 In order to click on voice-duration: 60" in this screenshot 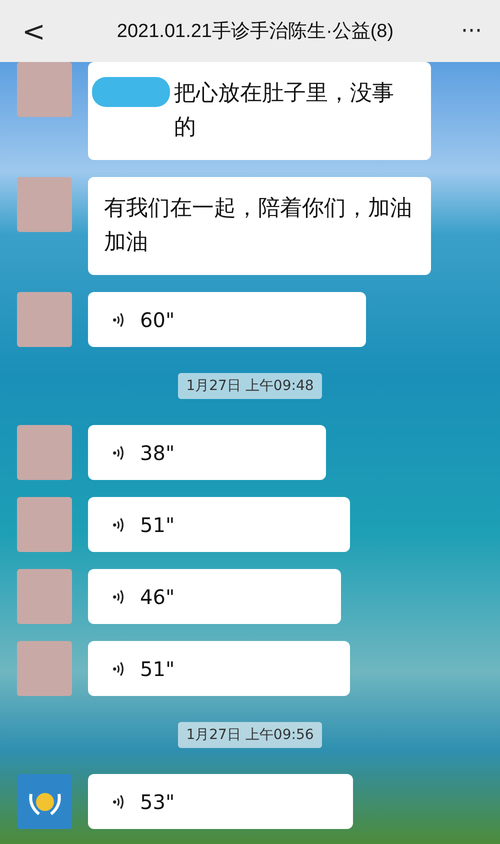, I will do `click(157, 320)`.